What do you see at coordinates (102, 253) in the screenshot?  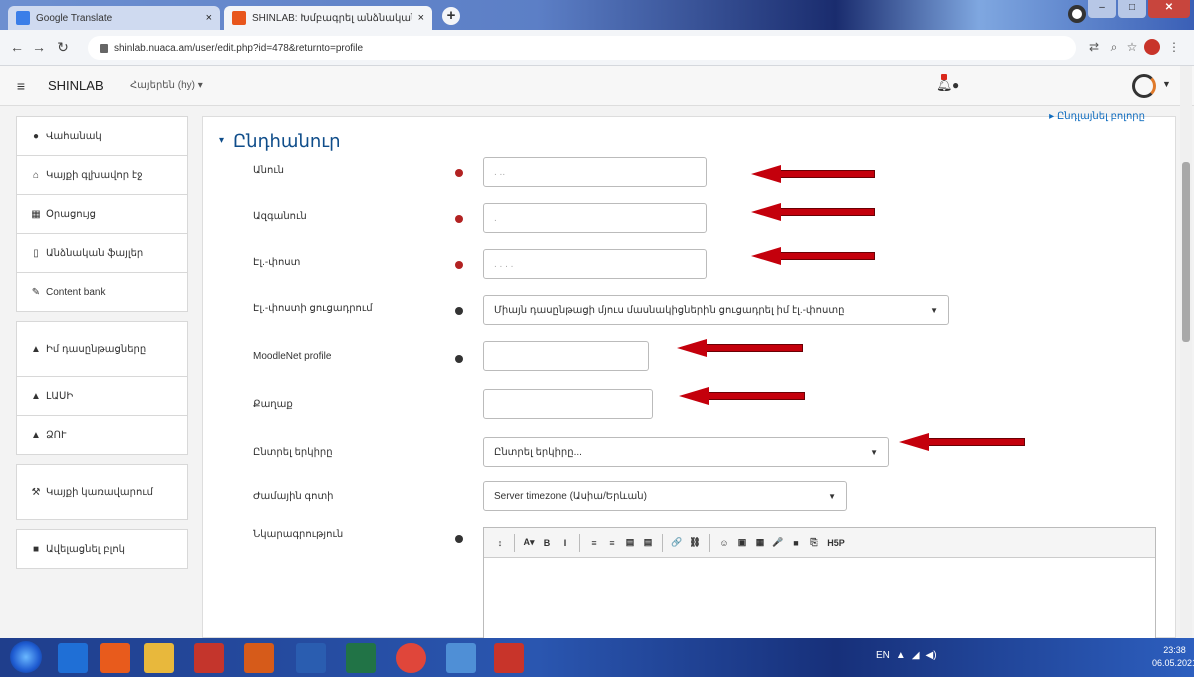 I see `sidebar-item-private-files: ▯ Անձնական ֆայլեր` at bounding box center [102, 253].